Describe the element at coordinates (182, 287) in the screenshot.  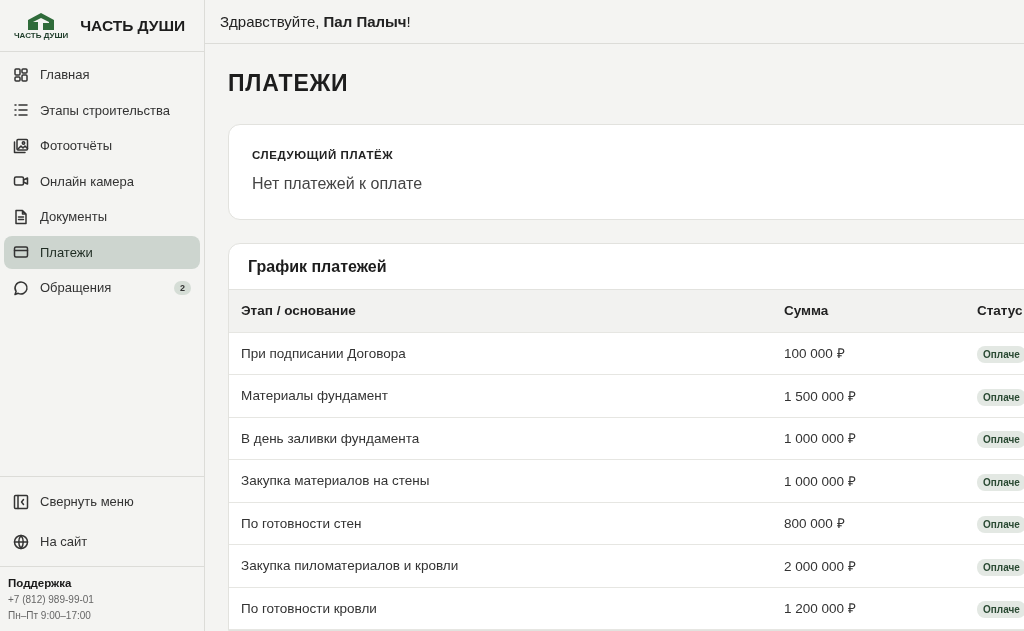
I see `count-badge: 2` at that location.